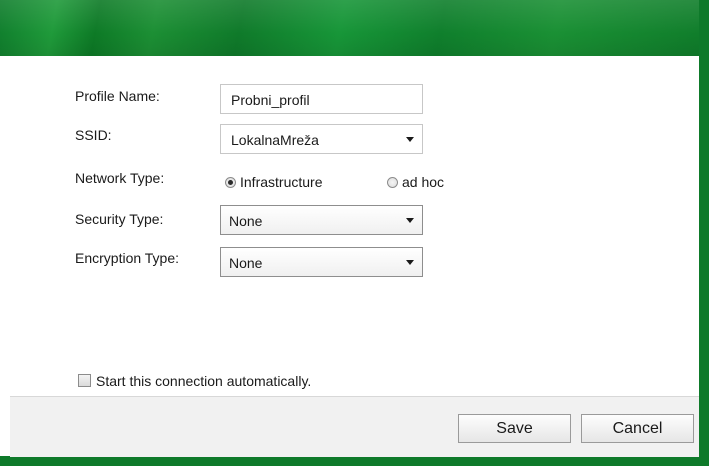 The width and height of the screenshot is (709, 466). I want to click on window-right-border, so click(704, 233).